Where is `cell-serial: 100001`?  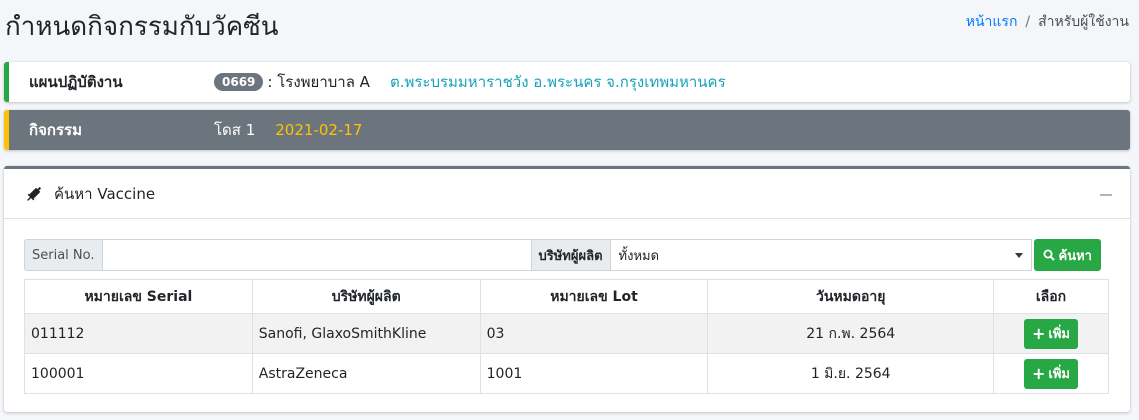
cell-serial: 100001 is located at coordinates (138, 373).